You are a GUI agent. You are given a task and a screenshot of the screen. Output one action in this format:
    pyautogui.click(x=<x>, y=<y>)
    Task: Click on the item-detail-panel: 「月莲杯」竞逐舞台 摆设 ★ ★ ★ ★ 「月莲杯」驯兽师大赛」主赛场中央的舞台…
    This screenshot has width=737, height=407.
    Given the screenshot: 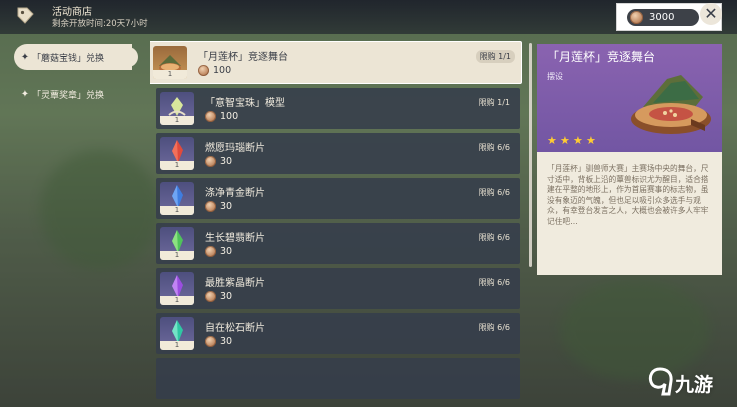 What is the action you would take?
    pyautogui.click(x=629, y=159)
    